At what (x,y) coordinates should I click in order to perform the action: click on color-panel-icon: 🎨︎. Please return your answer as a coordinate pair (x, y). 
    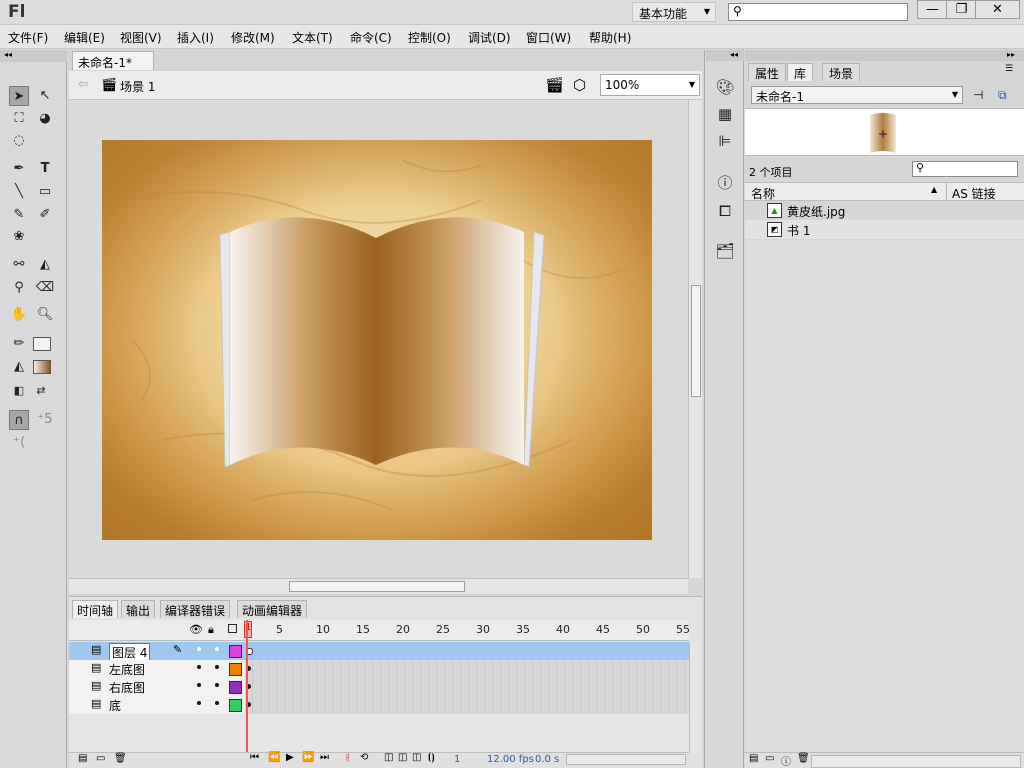
    Looking at the image, I should click on (725, 87).